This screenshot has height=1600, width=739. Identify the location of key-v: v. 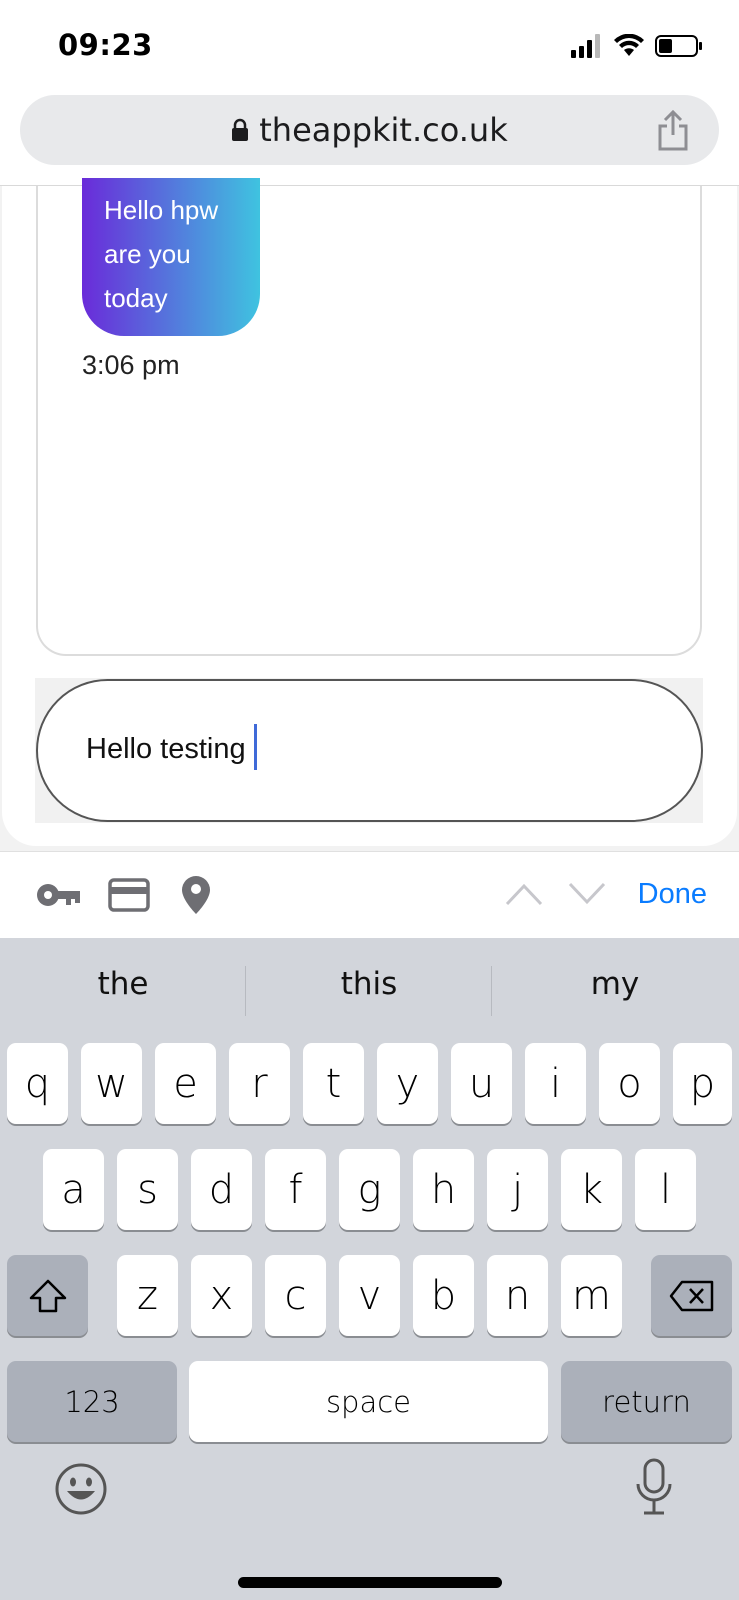
(369, 1295).